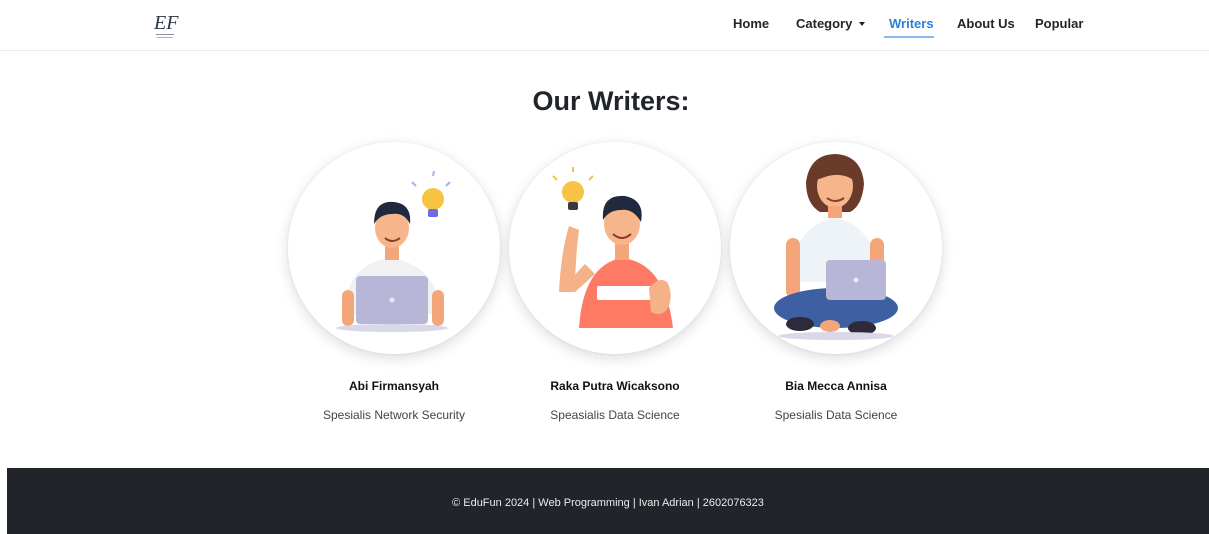  Describe the element at coordinates (611, 101) in the screenshot. I see `page-title: Our Writers:` at that location.